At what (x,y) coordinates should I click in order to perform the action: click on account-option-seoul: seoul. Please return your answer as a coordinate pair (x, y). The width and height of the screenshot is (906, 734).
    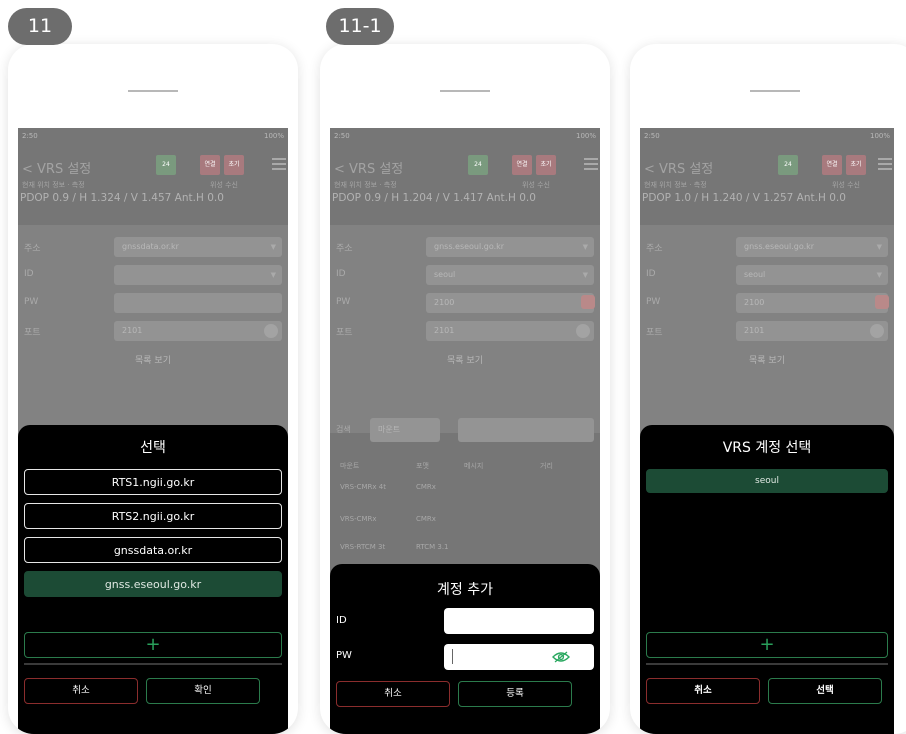
    Looking at the image, I should click on (767, 481).